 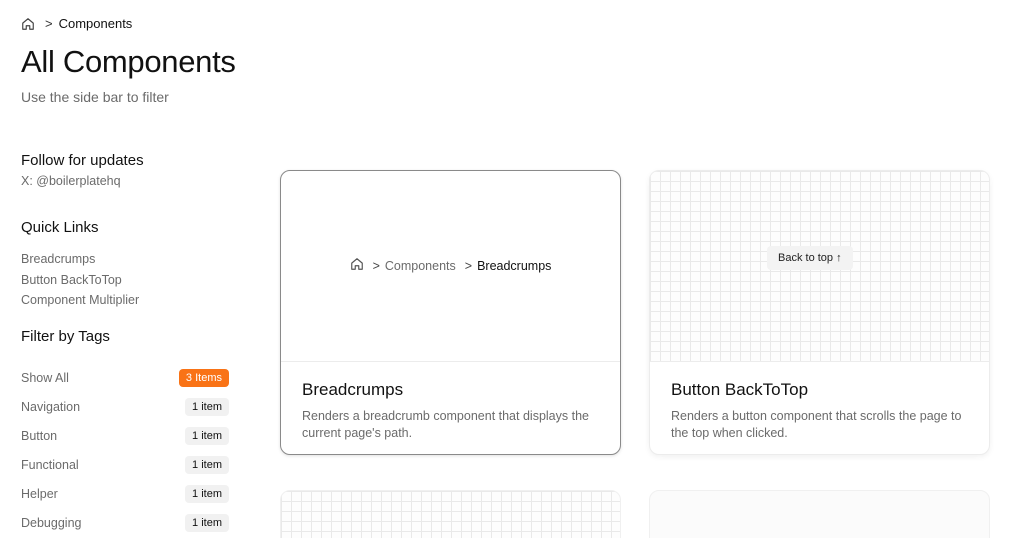 What do you see at coordinates (80, 302) in the screenshot?
I see `quick-link-component-multiplier: Component Multiplier` at bounding box center [80, 302].